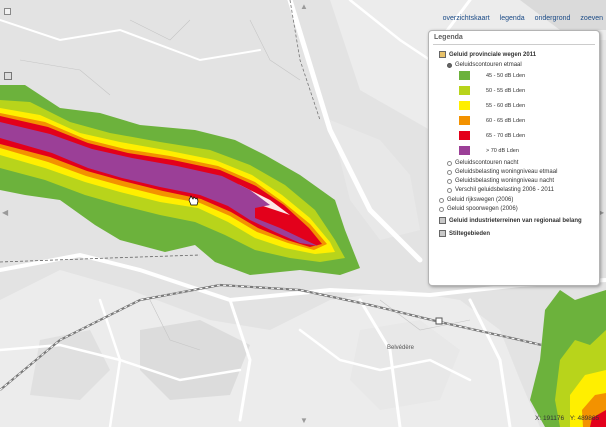 This screenshot has height=427, width=606. I want to click on radio-geluidscontouren-etmaal: Geluidscontouren etmaal, so click(484, 65).